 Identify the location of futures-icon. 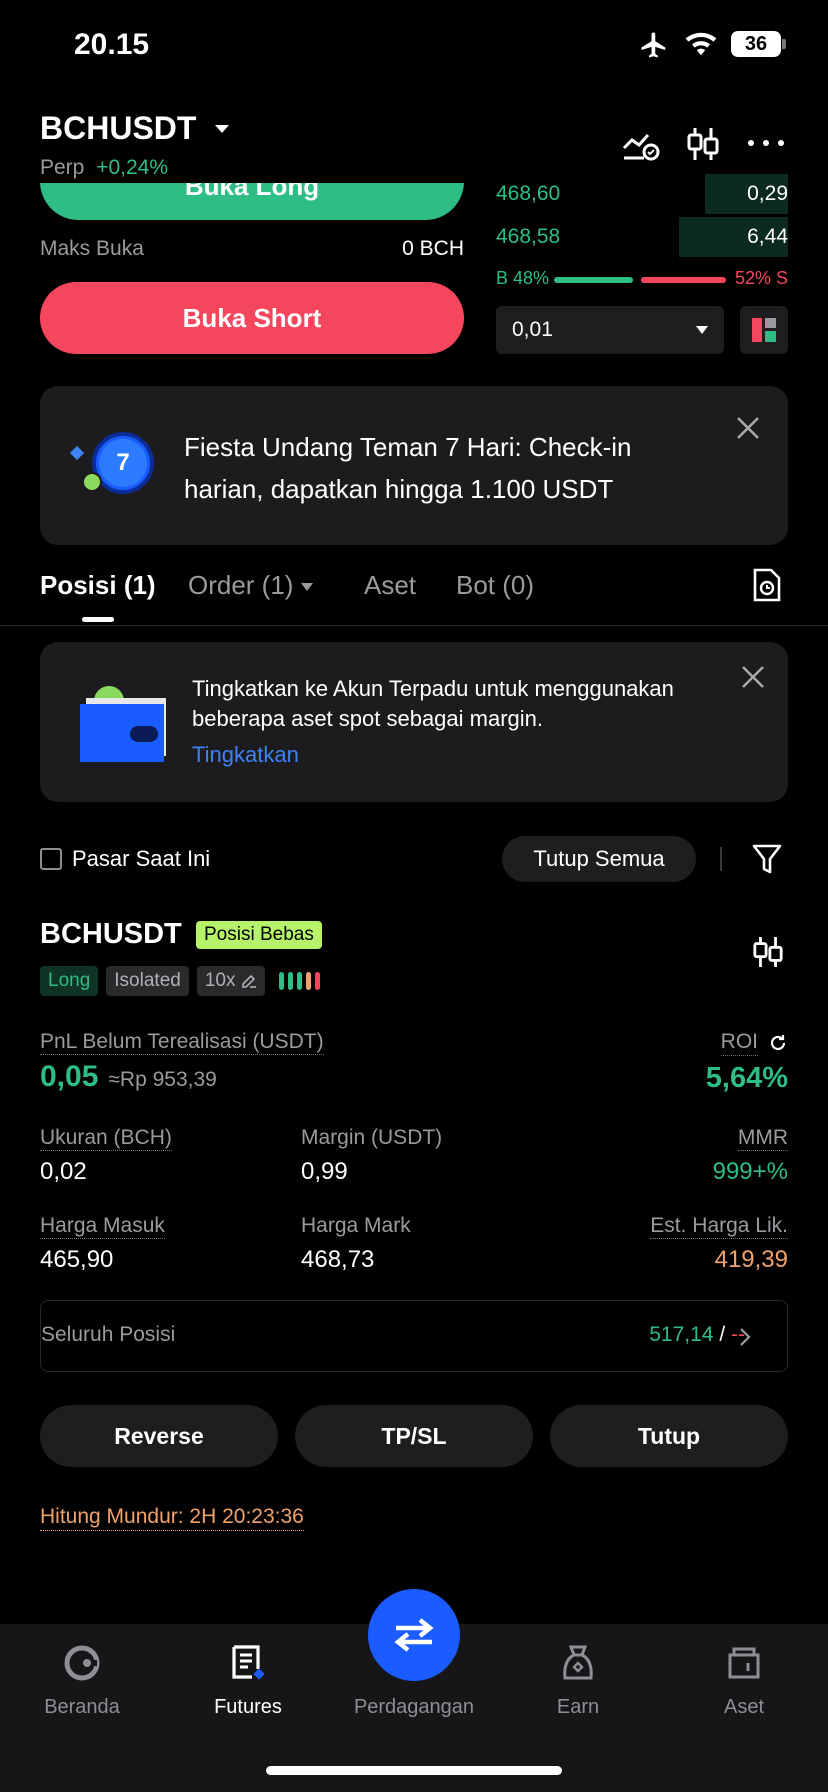
(248, 1662).